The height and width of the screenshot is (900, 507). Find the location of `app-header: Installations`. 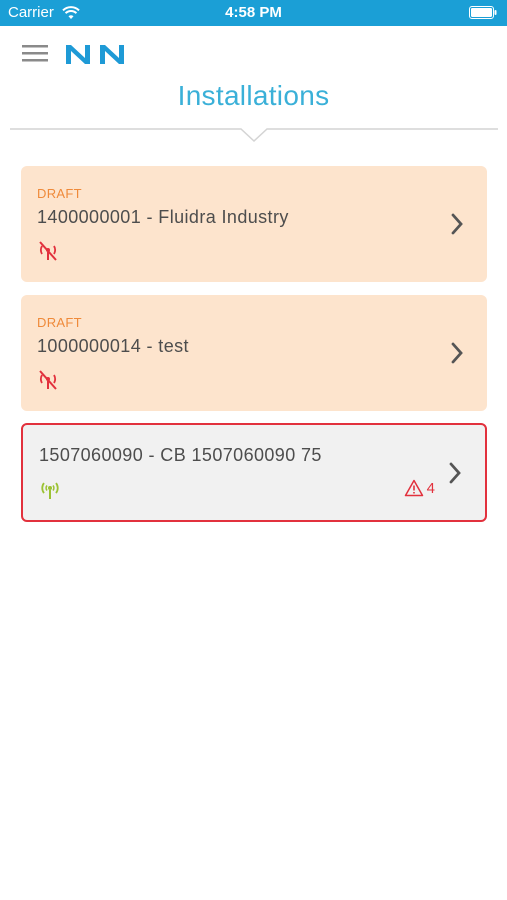

app-header: Installations is located at coordinates (253, 84).